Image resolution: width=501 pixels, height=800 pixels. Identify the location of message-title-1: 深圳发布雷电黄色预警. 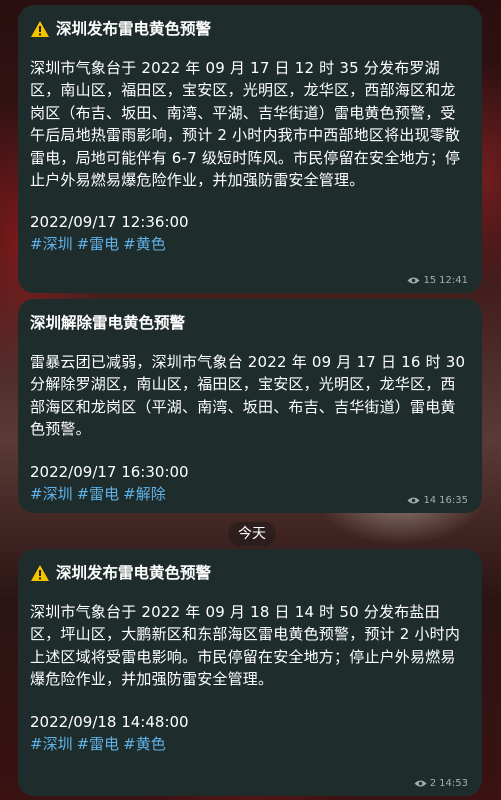
(250, 29).